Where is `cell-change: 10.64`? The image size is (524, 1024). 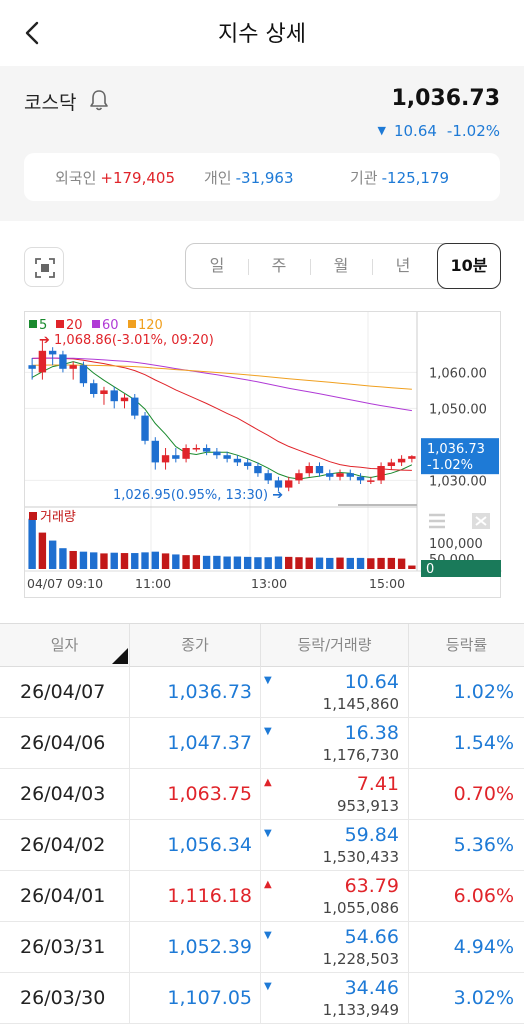
cell-change: 10.64 is located at coordinates (371, 682).